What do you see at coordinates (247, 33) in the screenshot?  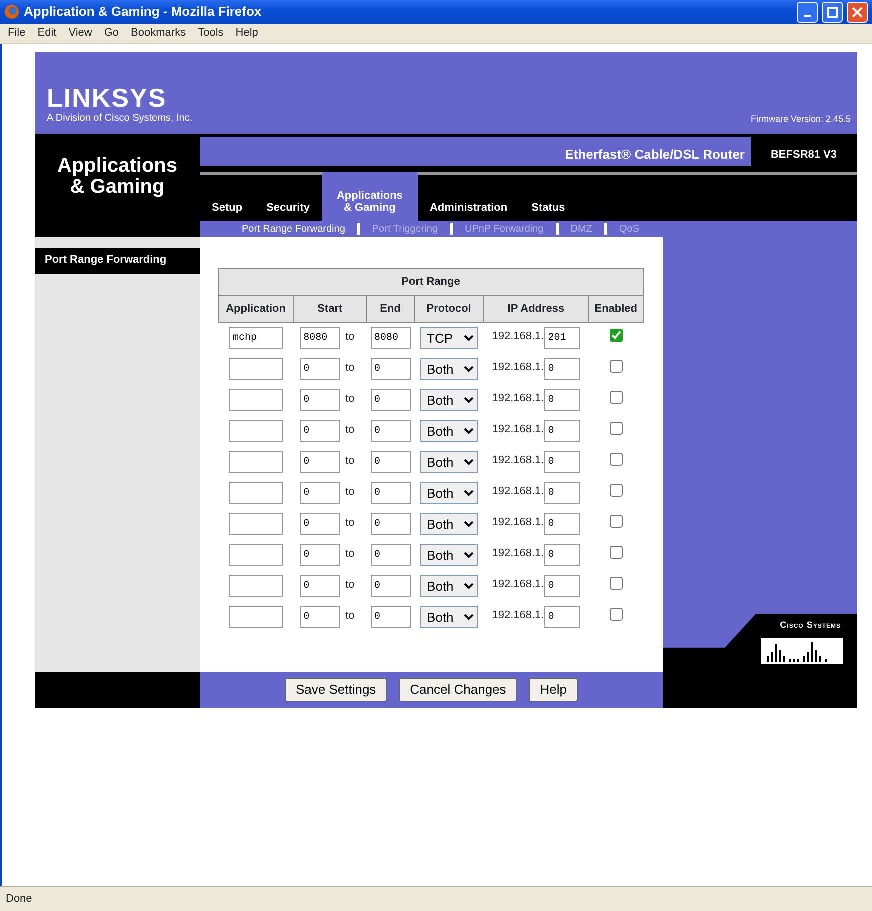 I see `menu-item: Help` at bounding box center [247, 33].